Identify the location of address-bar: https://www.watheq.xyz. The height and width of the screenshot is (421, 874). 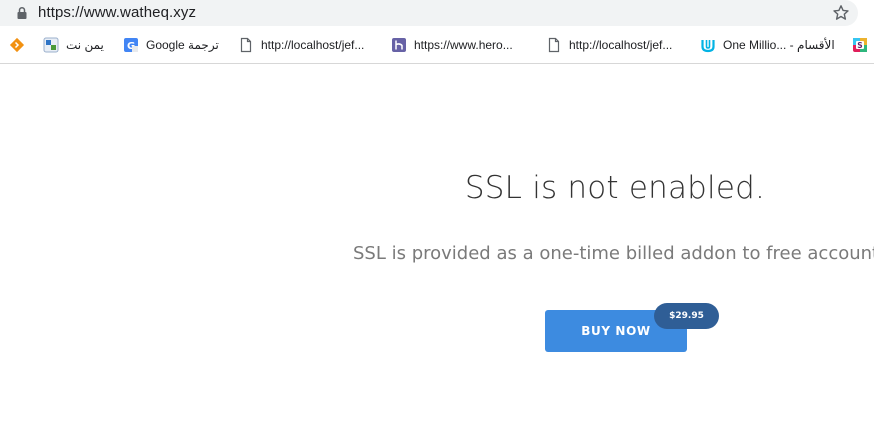
(429, 13).